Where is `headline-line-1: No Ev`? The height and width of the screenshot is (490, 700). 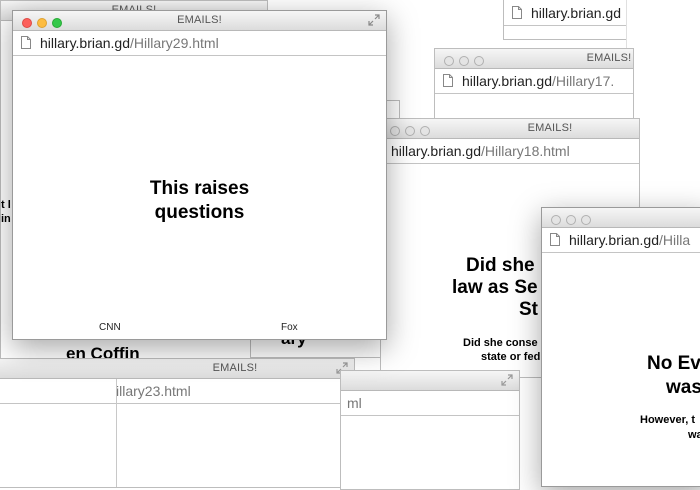 headline-line-1: No Ev is located at coordinates (673, 363).